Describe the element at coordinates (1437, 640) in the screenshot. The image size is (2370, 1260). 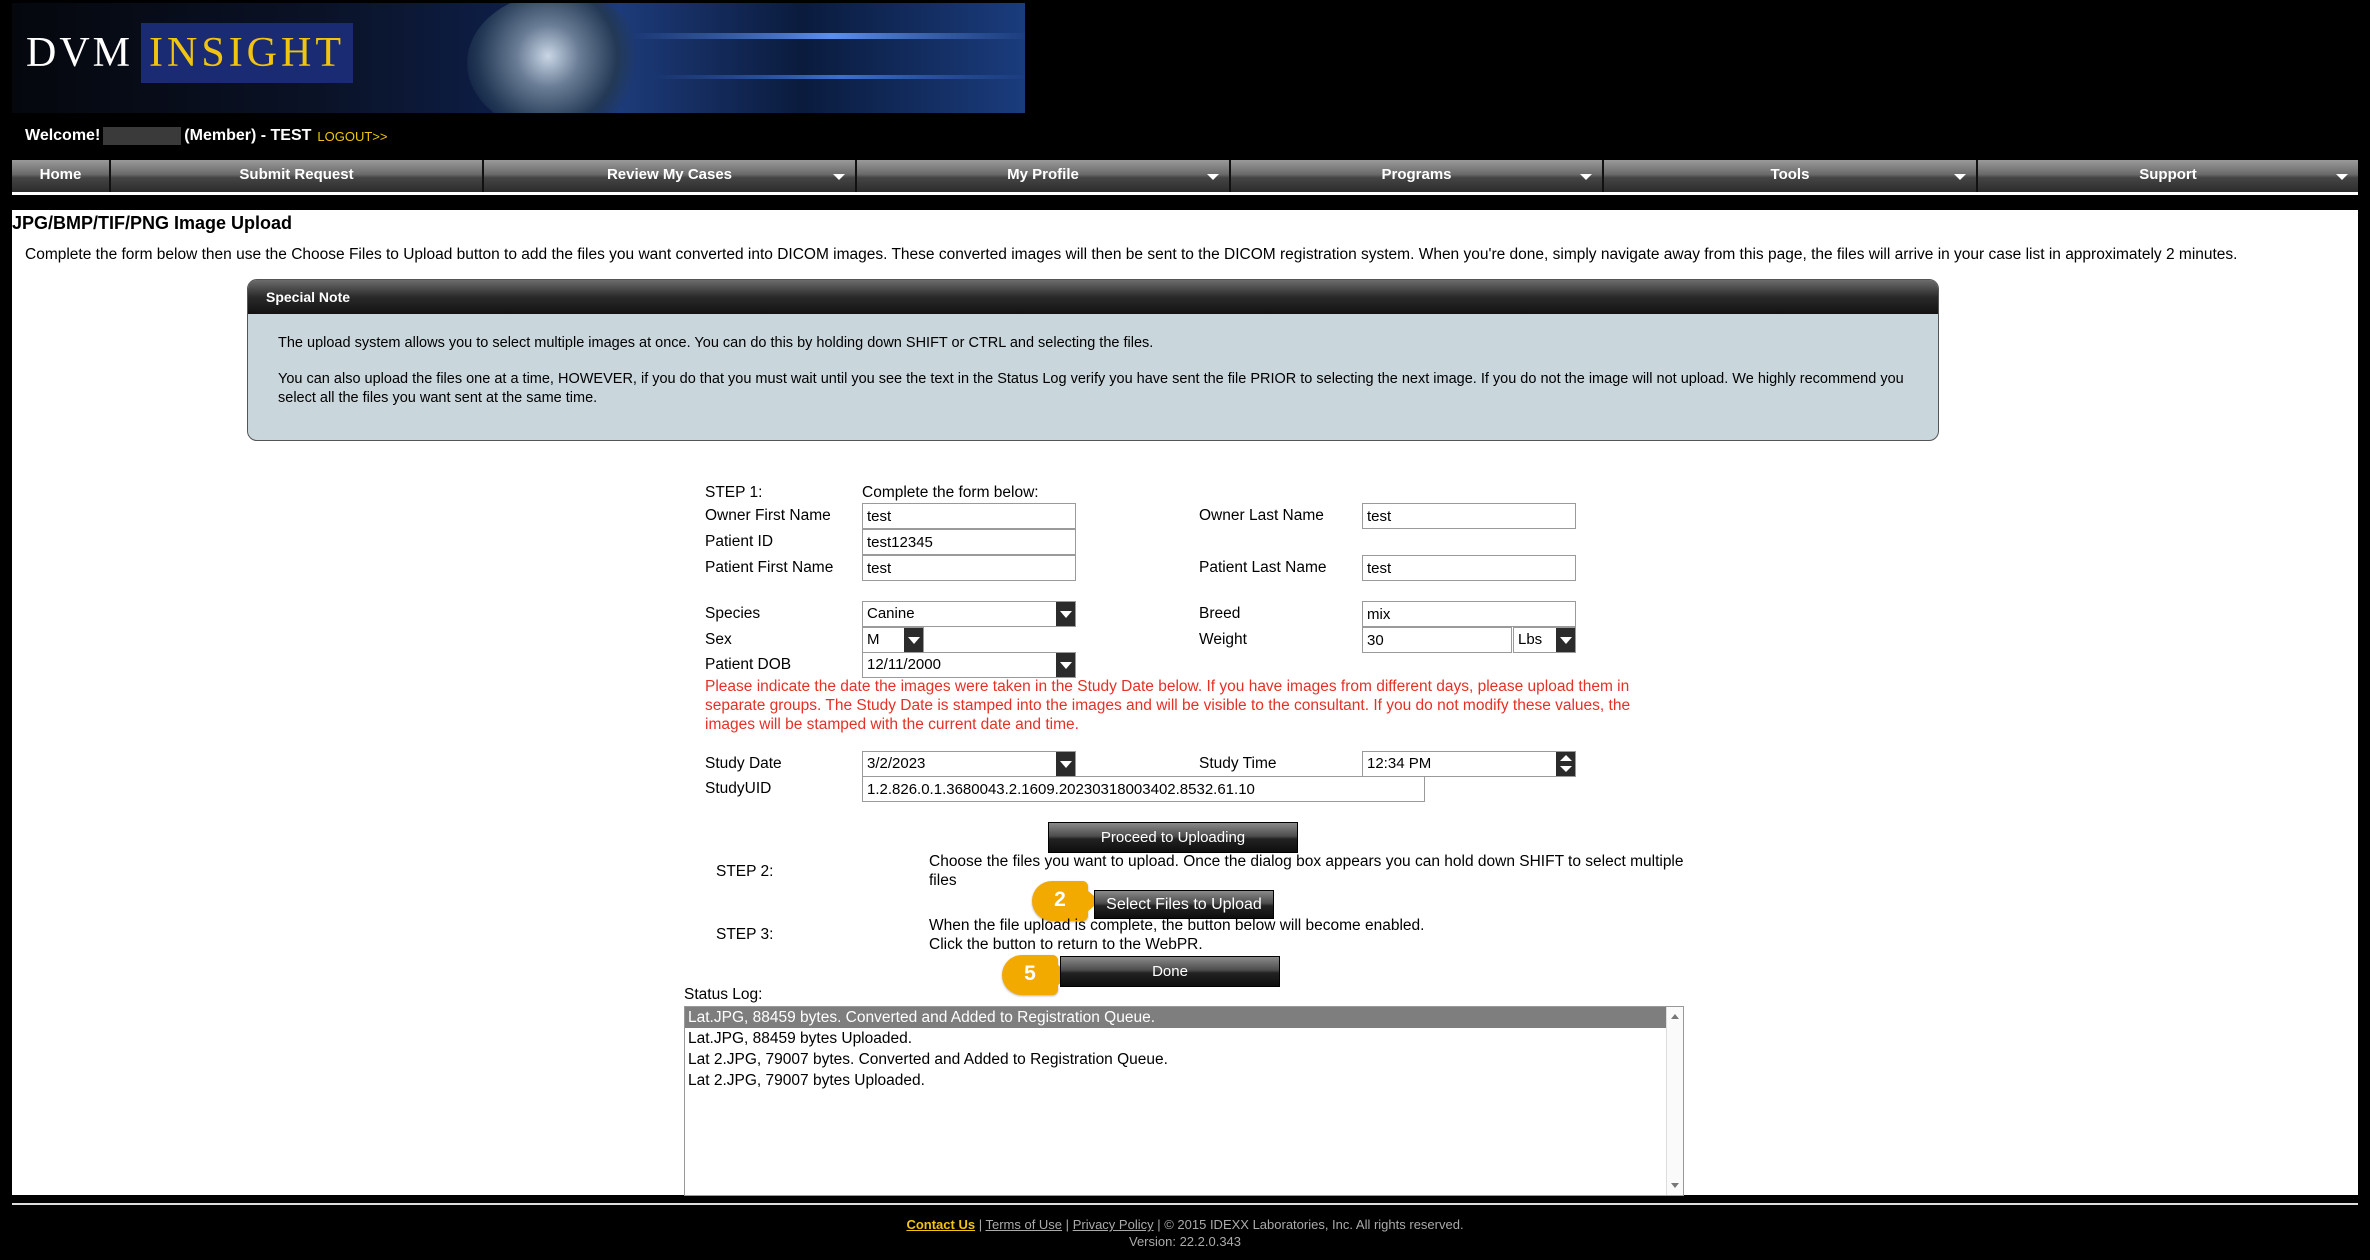
I see `weight-field` at that location.